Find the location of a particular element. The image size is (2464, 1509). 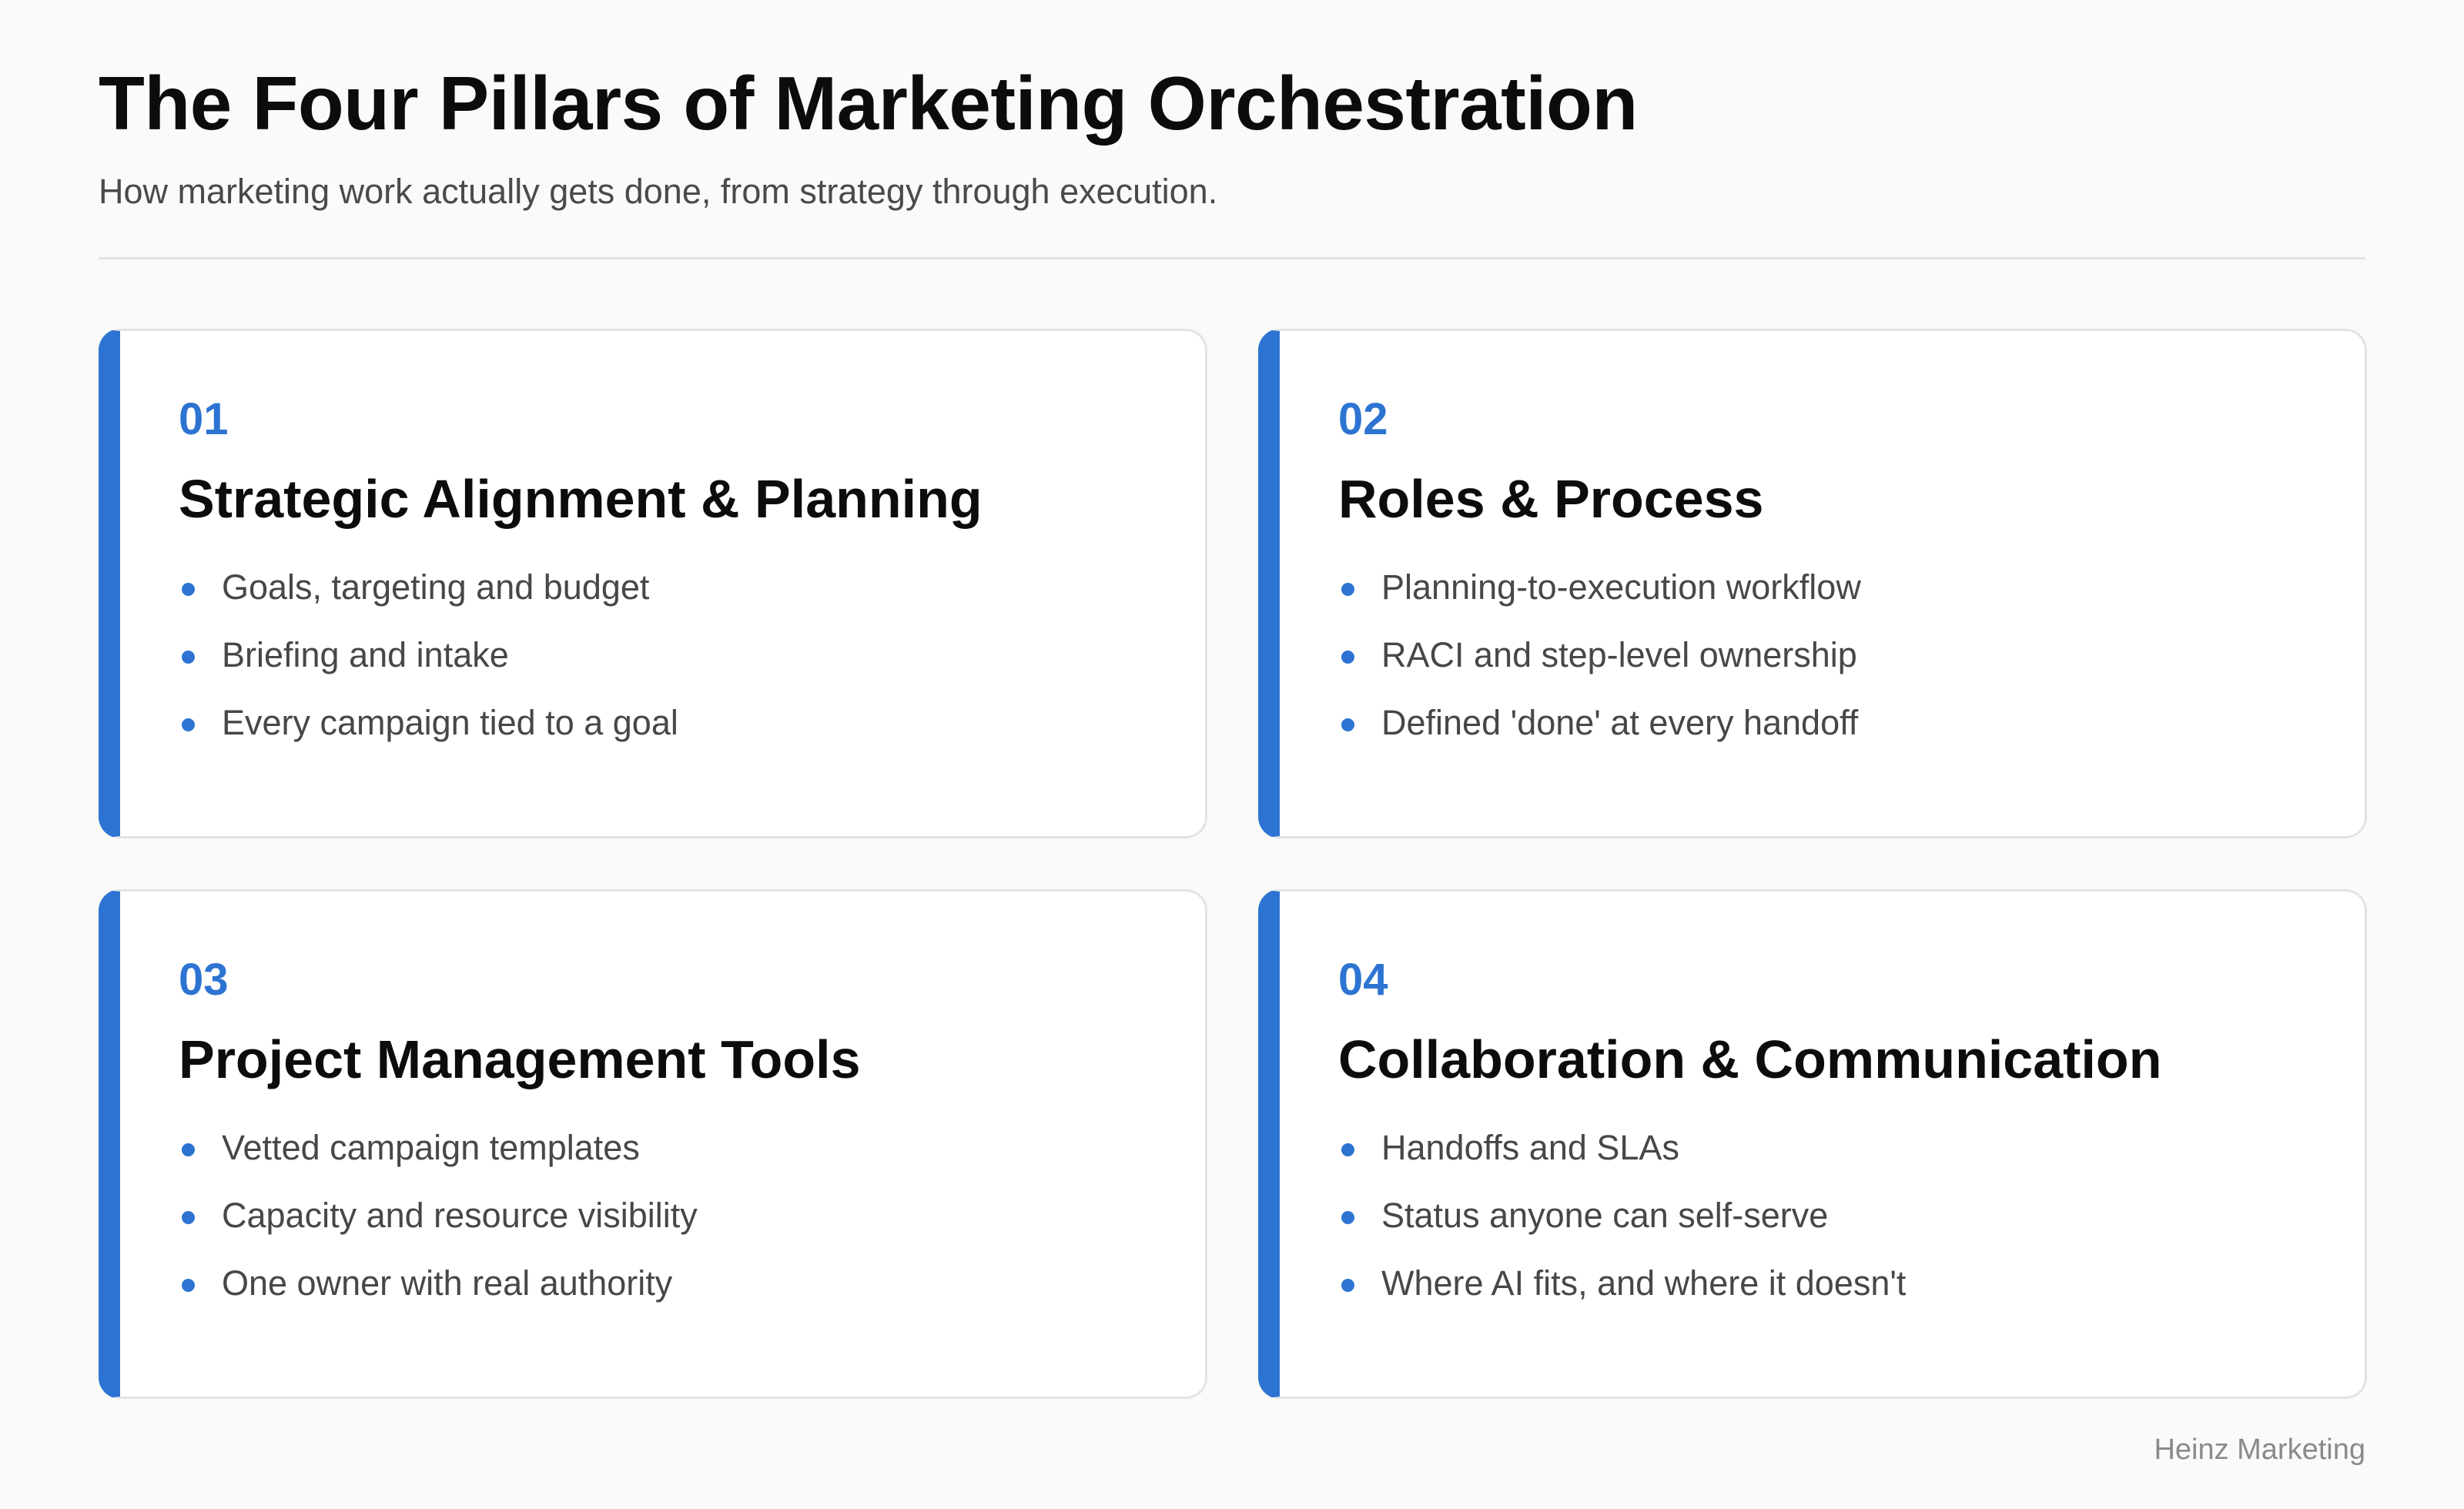

list-item: Briefing and intake is located at coordinates (428, 668).